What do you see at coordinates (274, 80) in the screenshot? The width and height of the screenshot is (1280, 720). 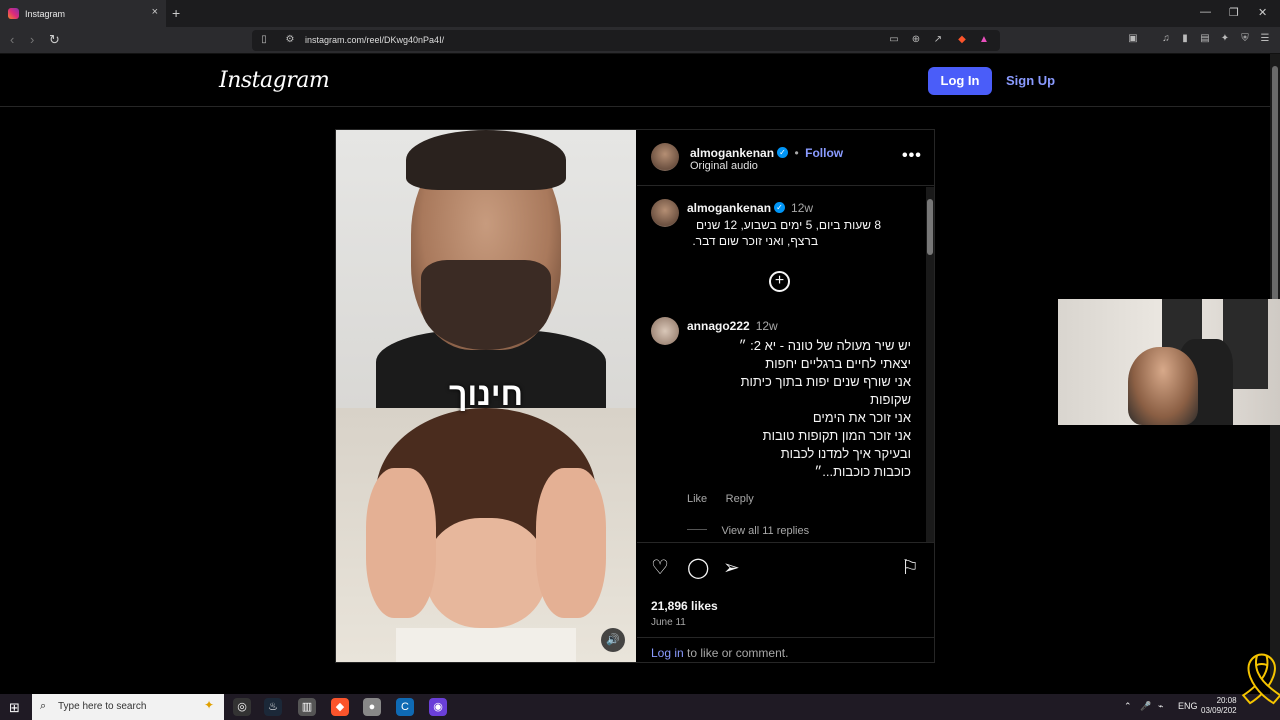 I see `instagram-logo: Instagram` at bounding box center [274, 80].